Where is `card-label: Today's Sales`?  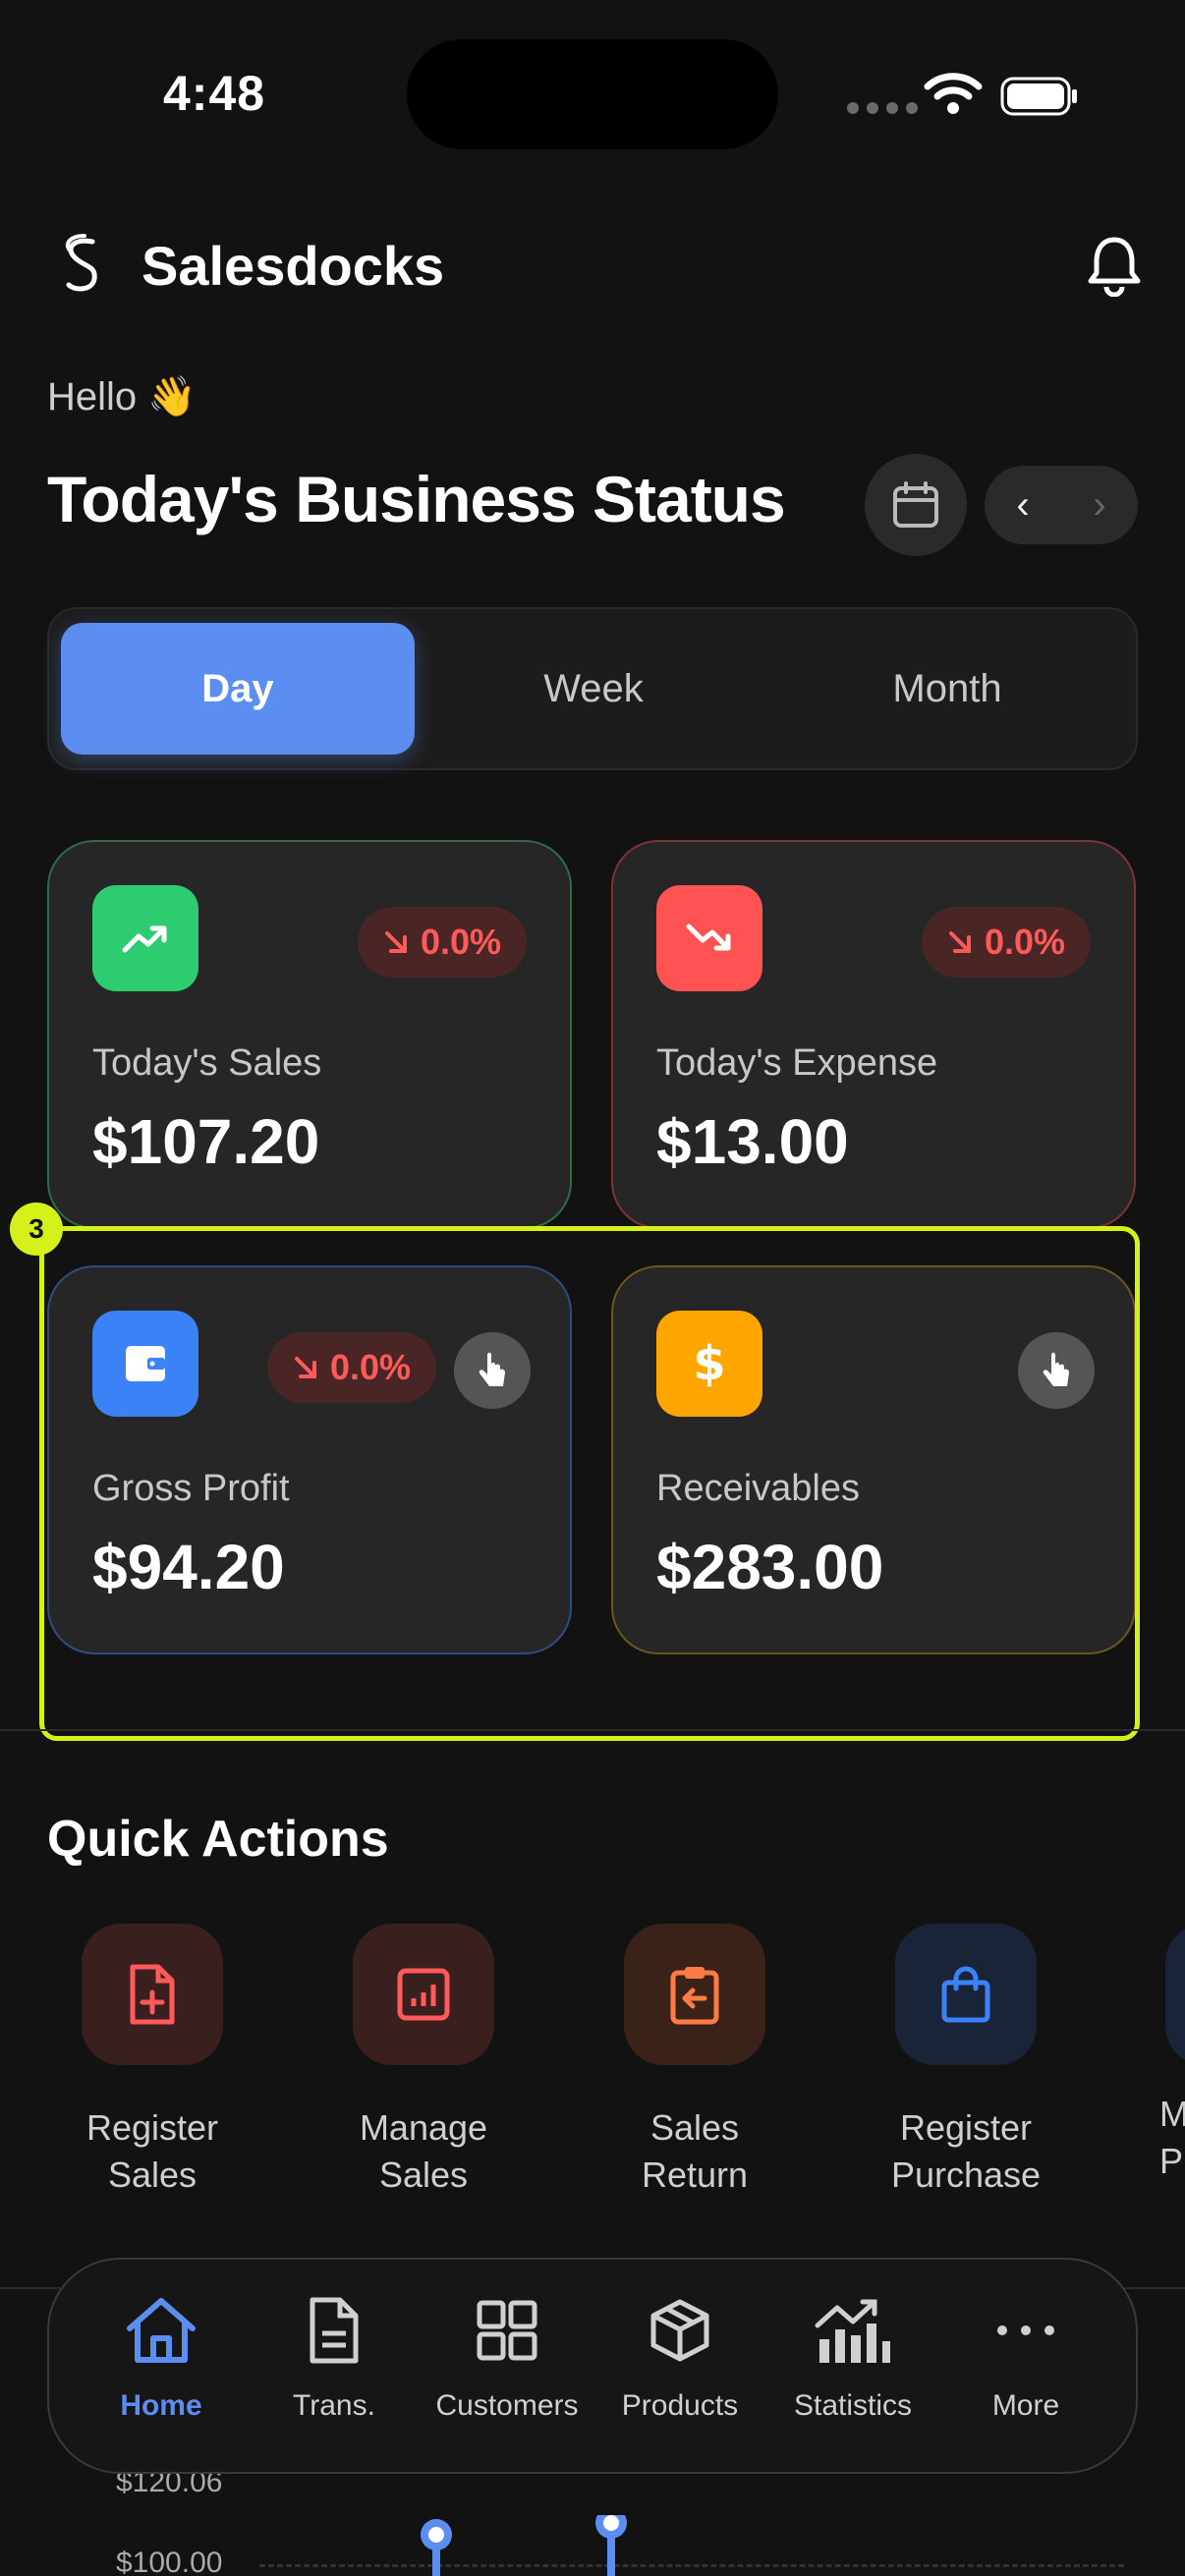 card-label: Today's Sales is located at coordinates (207, 1063).